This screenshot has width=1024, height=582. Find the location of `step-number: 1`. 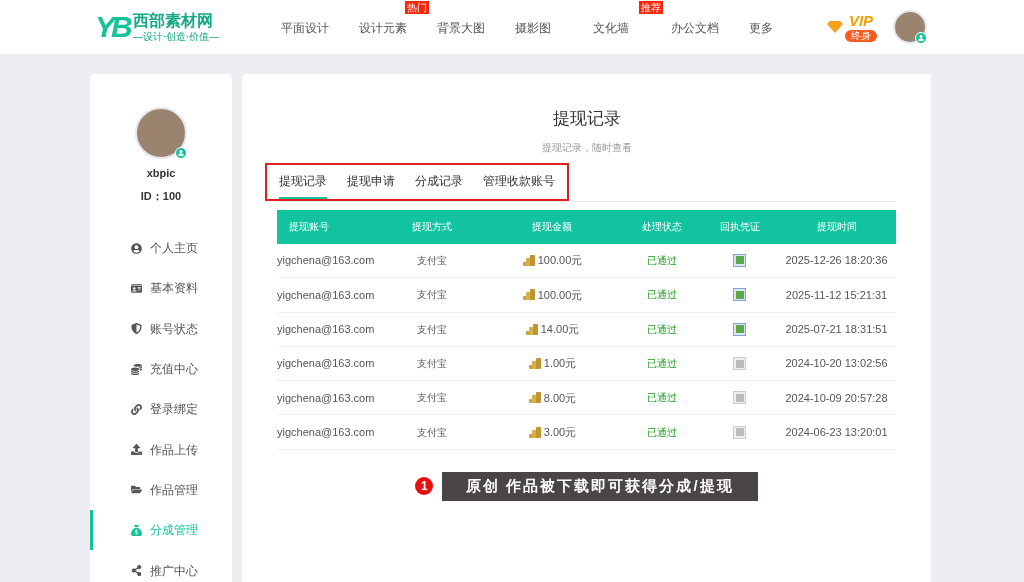

step-number: 1 is located at coordinates (424, 486).